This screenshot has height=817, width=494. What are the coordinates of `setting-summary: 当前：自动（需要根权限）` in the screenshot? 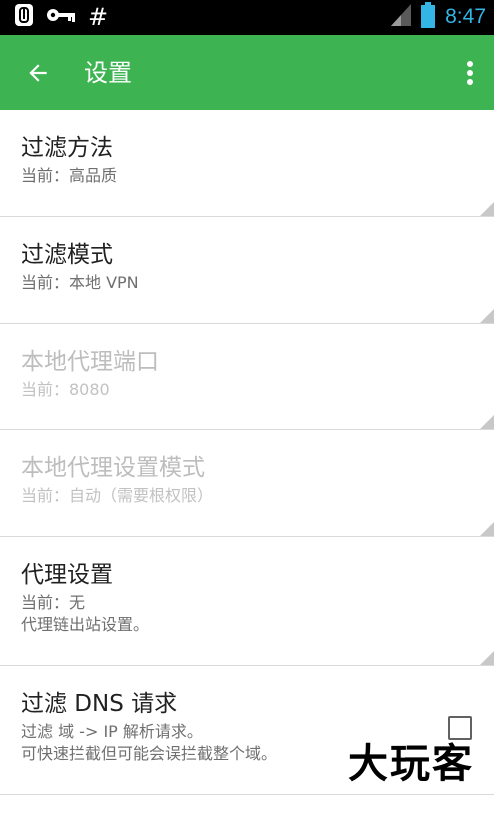 It's located at (117, 495).